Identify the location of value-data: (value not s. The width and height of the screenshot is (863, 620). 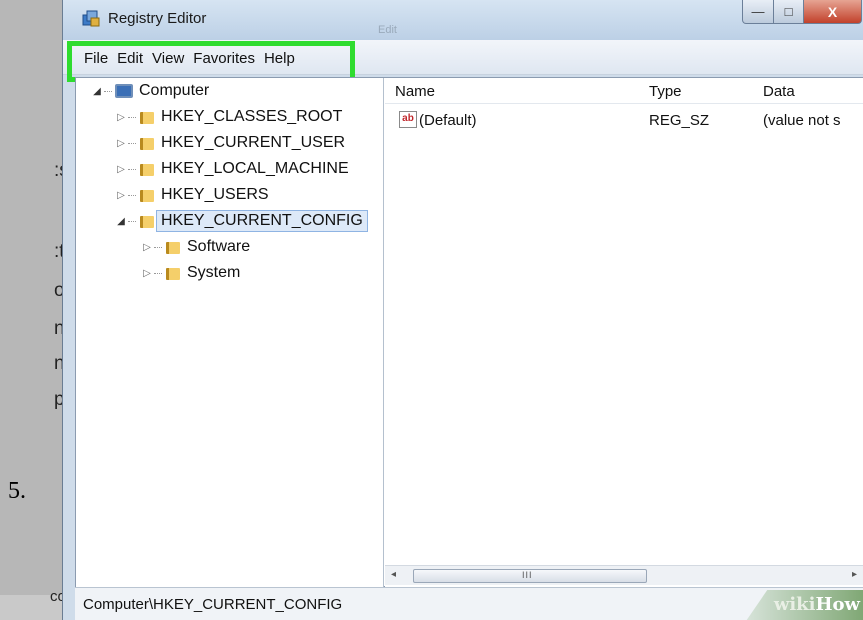
(802, 120).